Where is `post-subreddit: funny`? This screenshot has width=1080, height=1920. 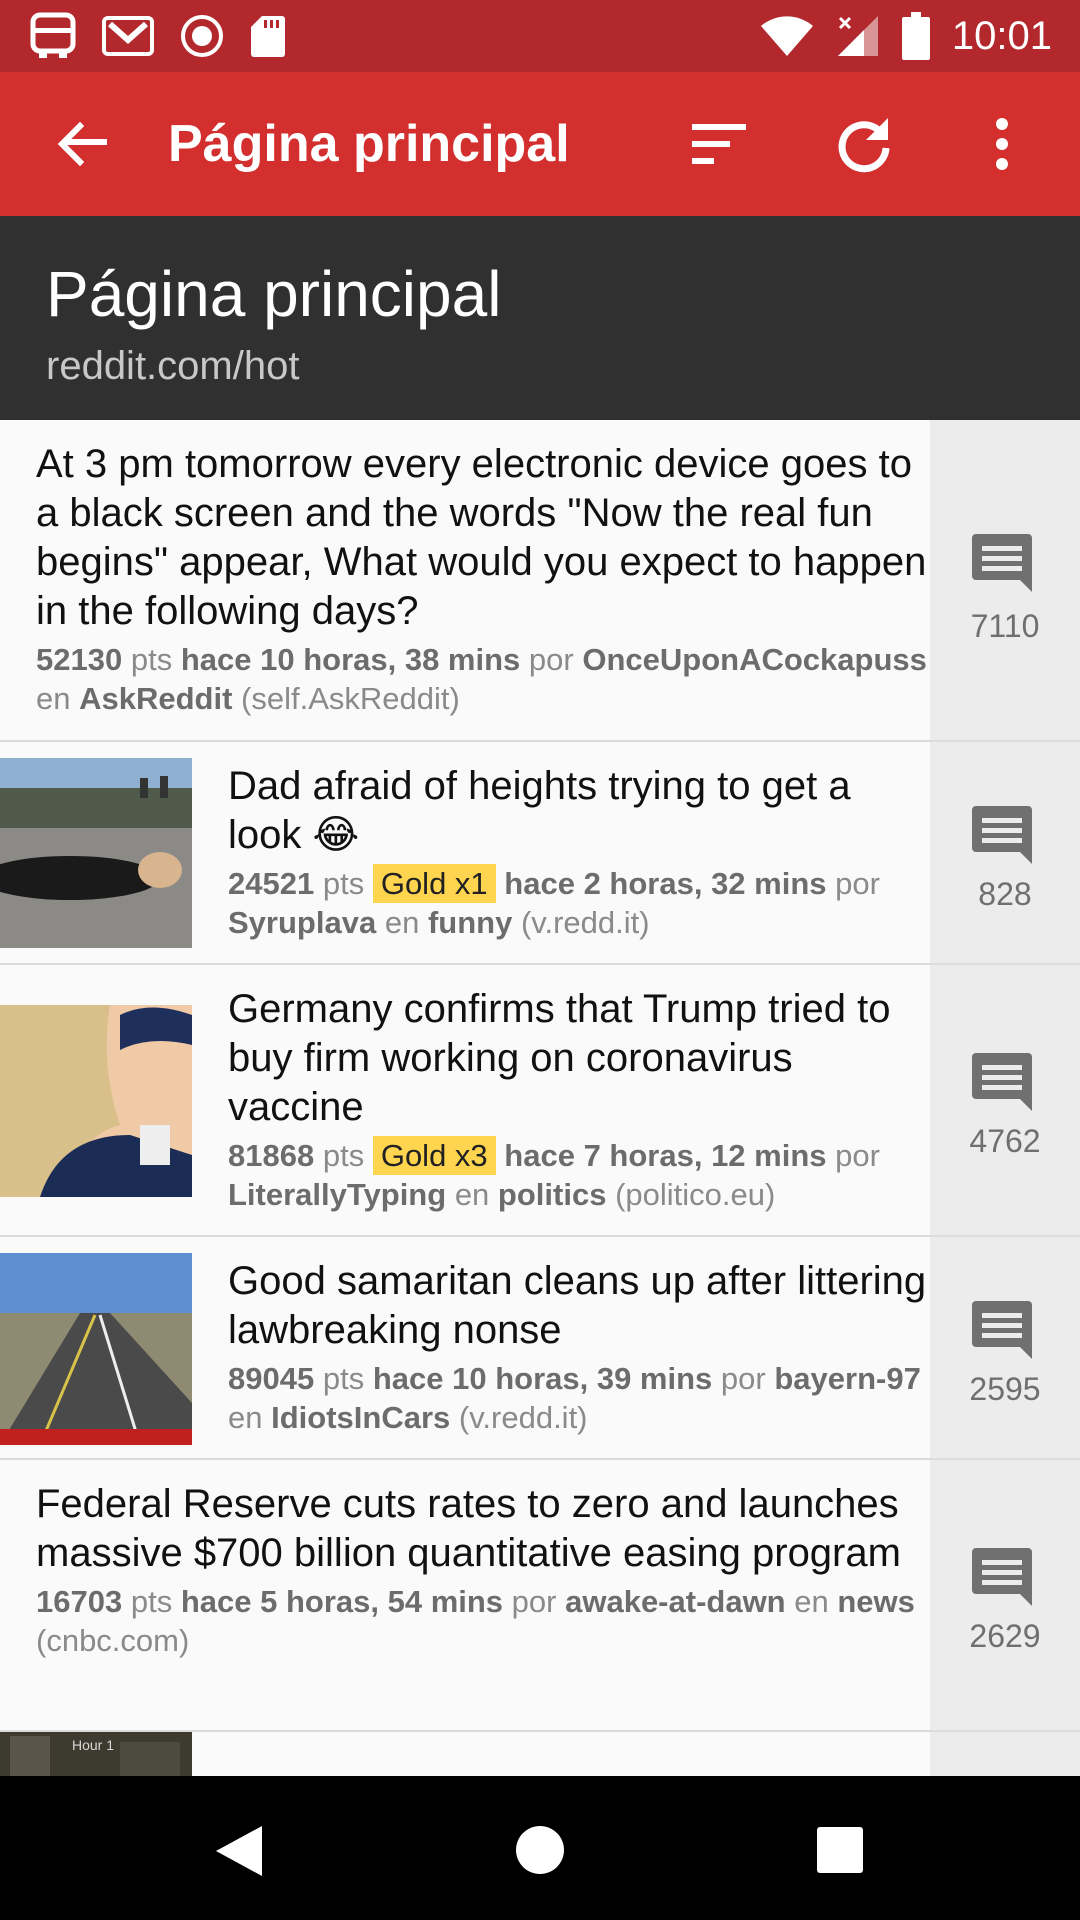 post-subreddit: funny is located at coordinates (470, 922).